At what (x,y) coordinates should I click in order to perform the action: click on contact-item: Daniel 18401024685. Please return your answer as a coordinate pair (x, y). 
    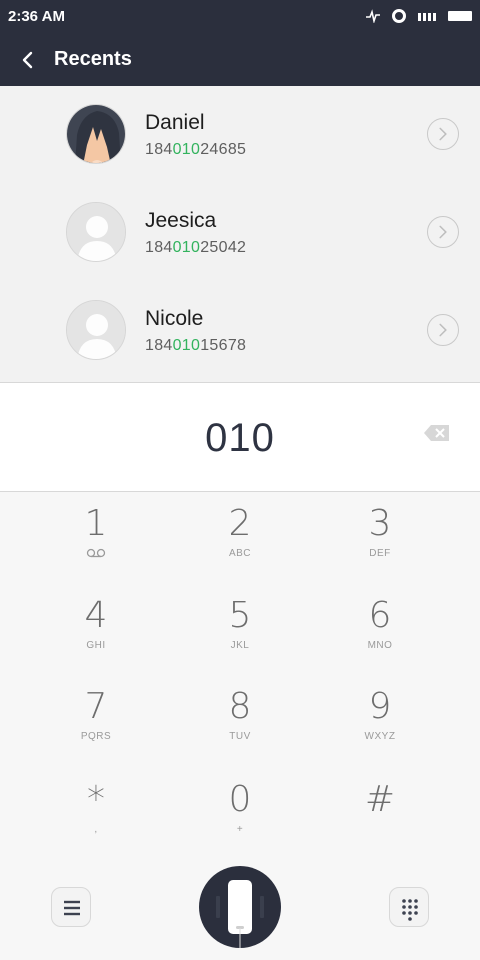
    Looking at the image, I should click on (240, 135).